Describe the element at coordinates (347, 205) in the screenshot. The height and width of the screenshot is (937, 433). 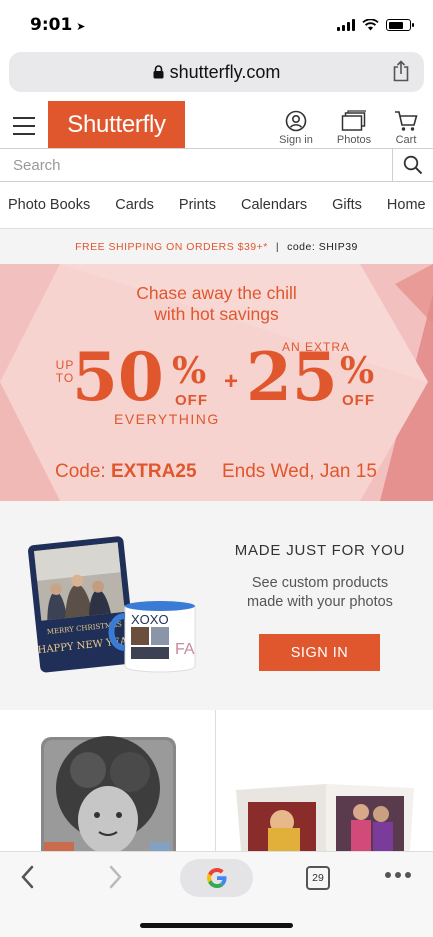
I see `nav-item-gifts: Gifts` at that location.